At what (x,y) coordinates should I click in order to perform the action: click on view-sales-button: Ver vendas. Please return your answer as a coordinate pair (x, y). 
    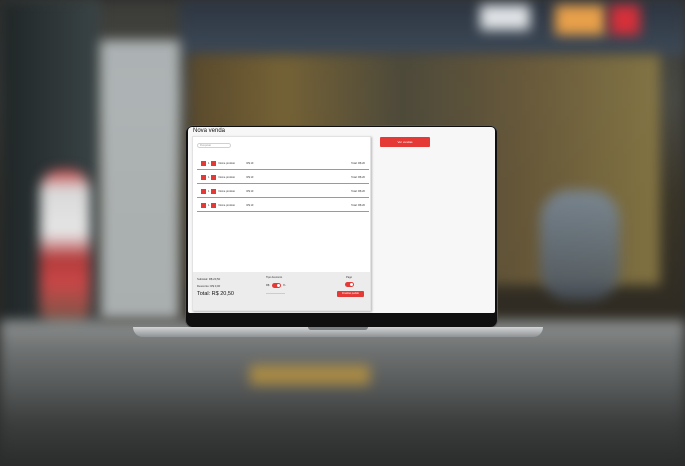
    Looking at the image, I should click on (405, 142).